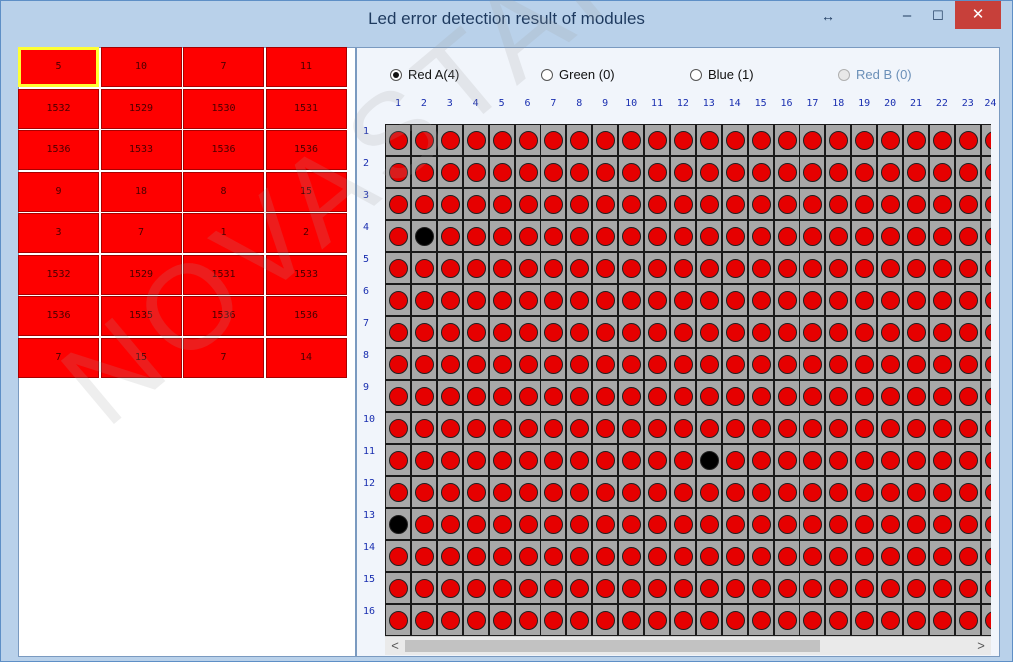 The width and height of the screenshot is (1013, 662). I want to click on column-label: 23, so click(967, 103).